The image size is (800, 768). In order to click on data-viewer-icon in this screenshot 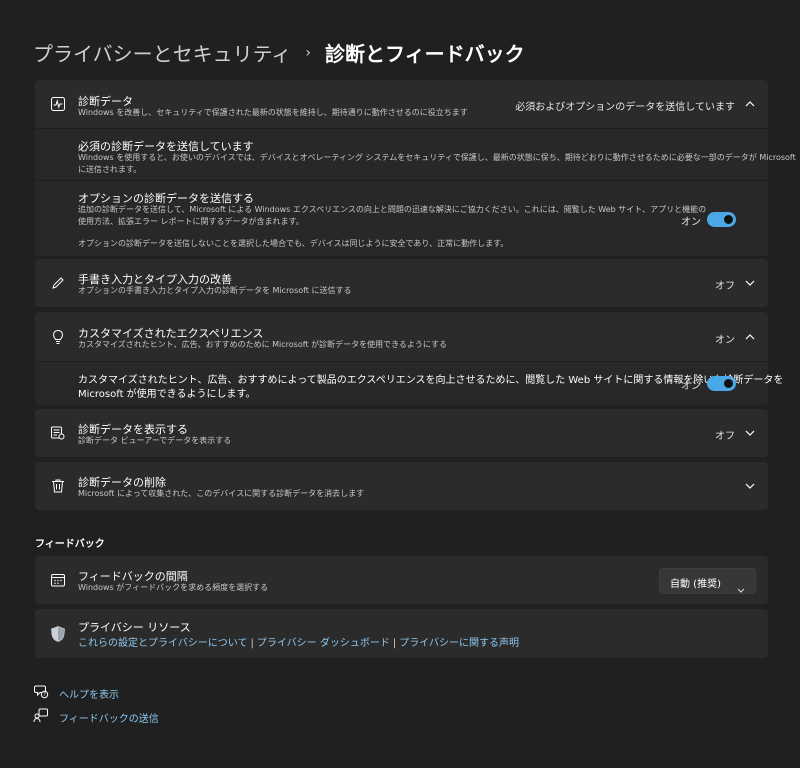, I will do `click(58, 433)`.